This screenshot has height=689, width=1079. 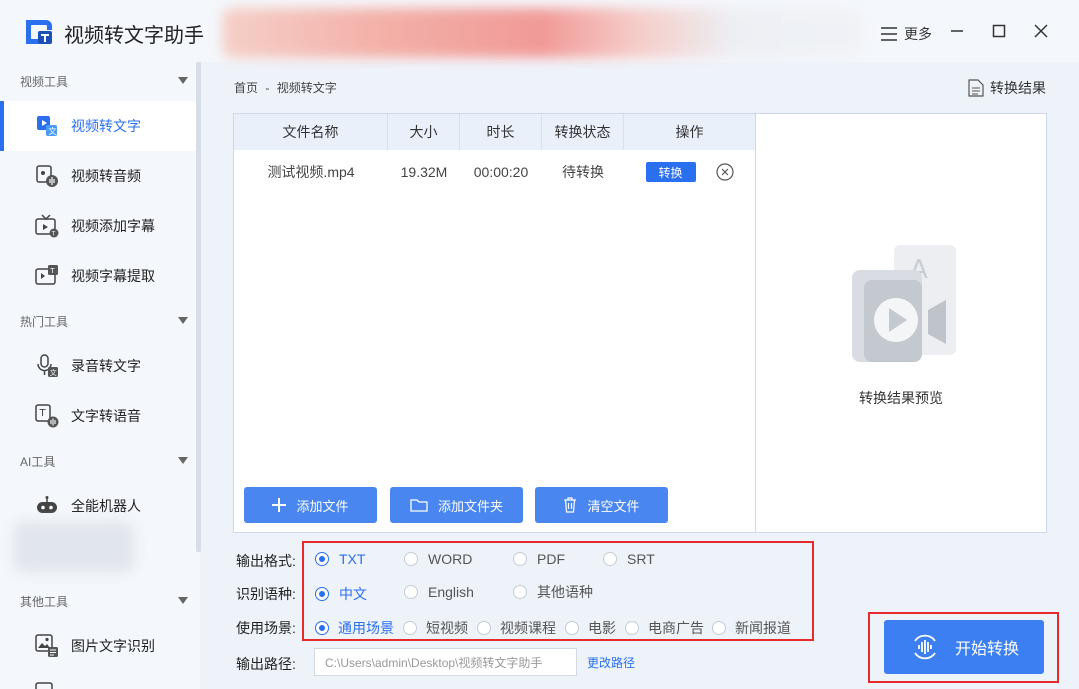 I want to click on sidebar-item-video-to-audio: 视频转音频, so click(x=98, y=176).